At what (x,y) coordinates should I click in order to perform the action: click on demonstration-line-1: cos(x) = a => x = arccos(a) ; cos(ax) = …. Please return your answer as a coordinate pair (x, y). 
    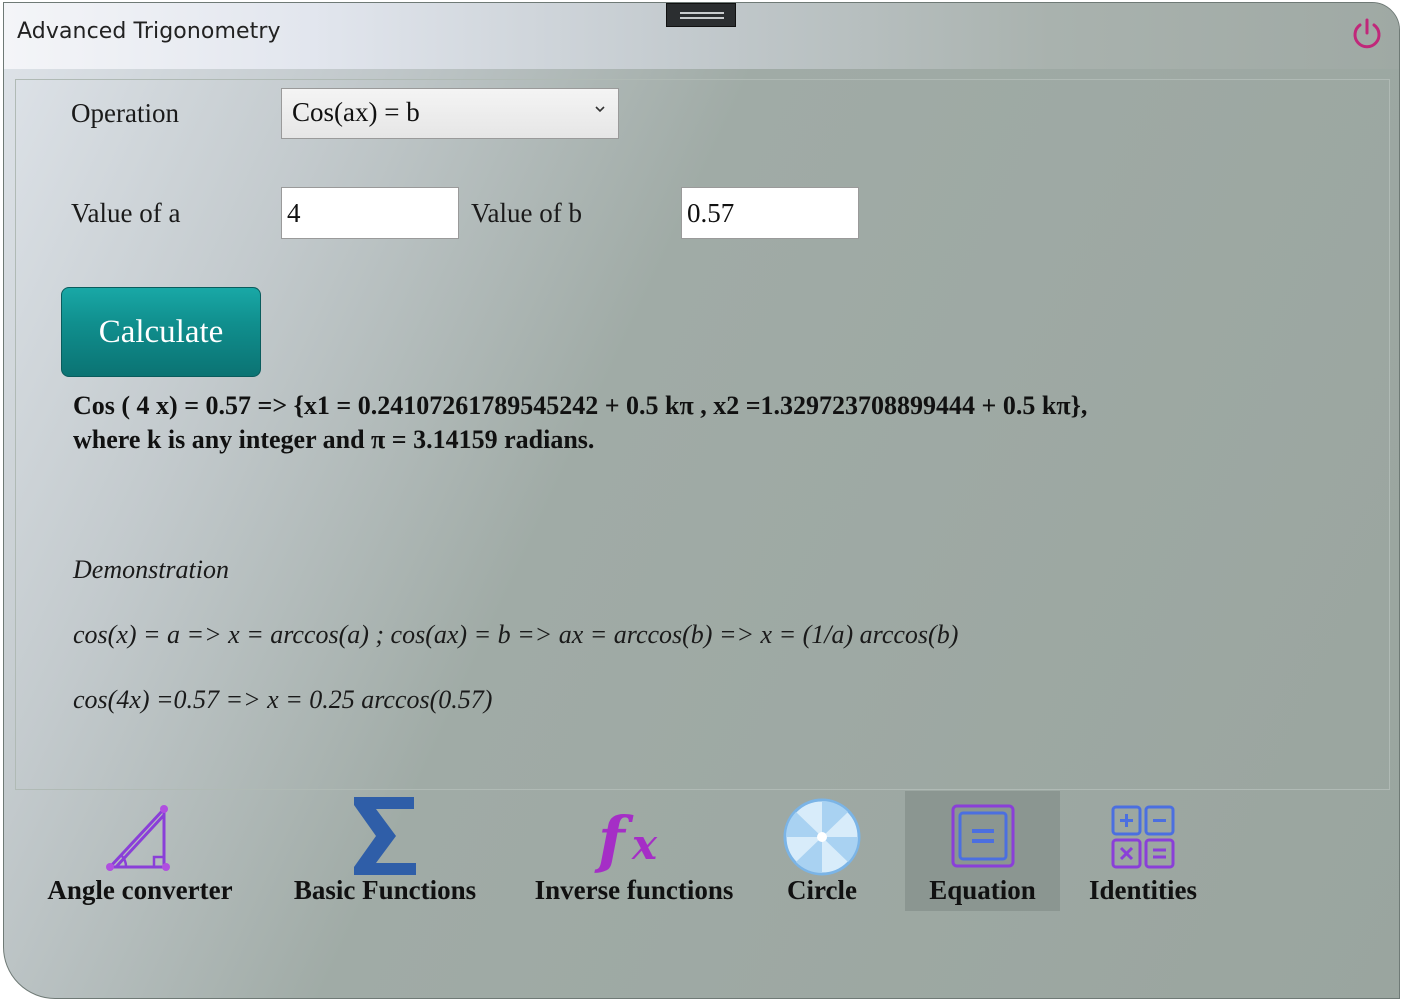
    Looking at the image, I should click on (516, 634).